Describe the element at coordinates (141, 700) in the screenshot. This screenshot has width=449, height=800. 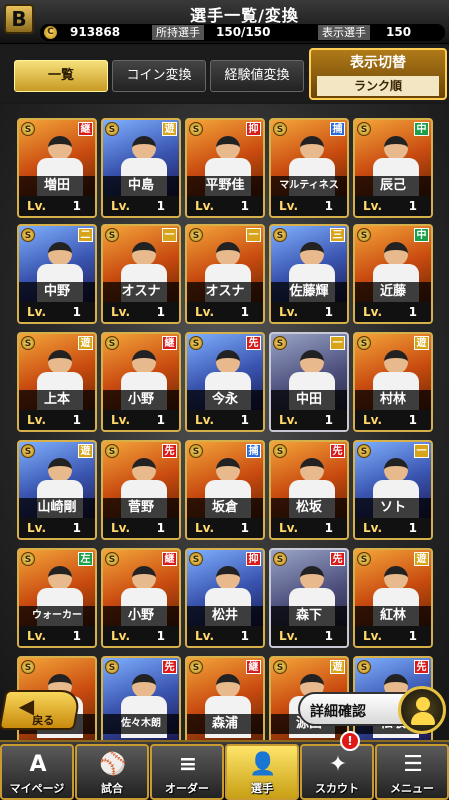
I see `player-card: S 先佐々木朗` at that location.